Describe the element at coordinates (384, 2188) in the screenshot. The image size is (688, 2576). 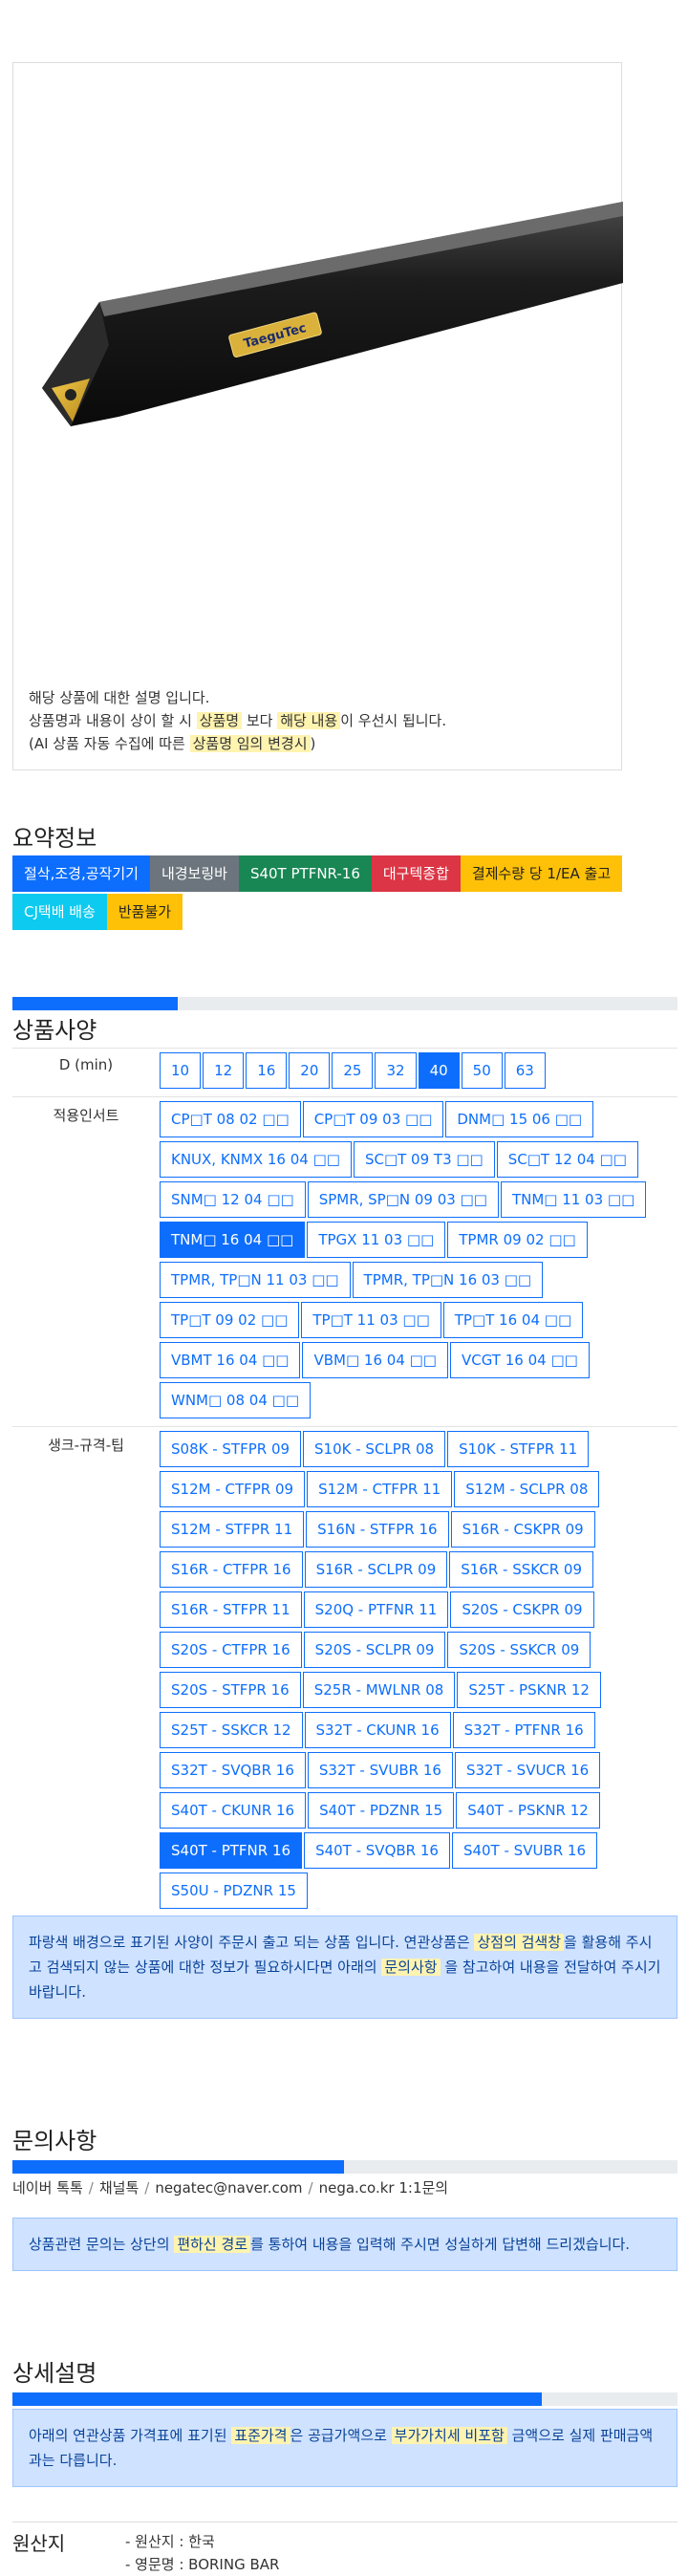
I see `inquiry-link: nega.co.kr 1:1문의` at that location.